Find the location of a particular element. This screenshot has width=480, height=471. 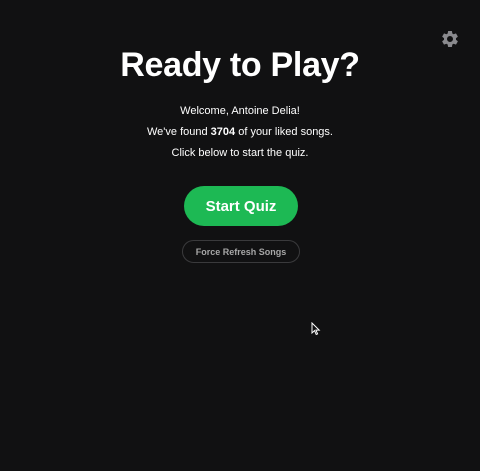

song-count-text: We've found 3704 of your liked songs. is located at coordinates (240, 132).